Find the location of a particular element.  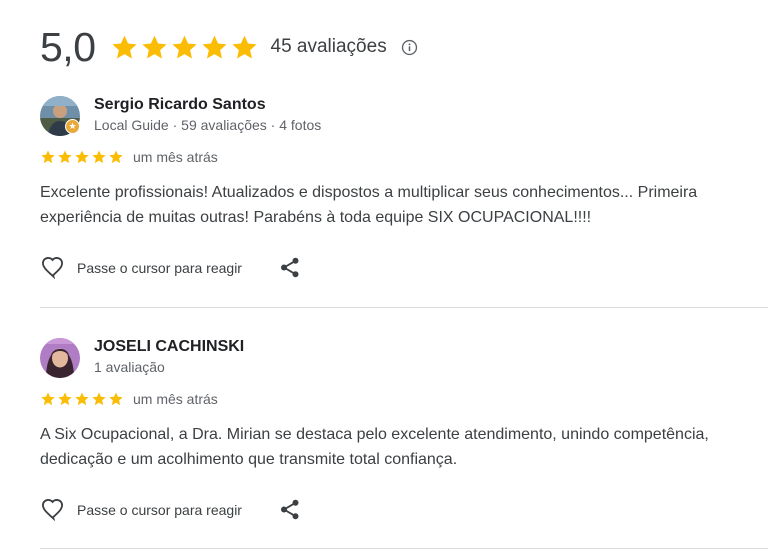

total-review-count: 45 avaliações is located at coordinates (328, 46).